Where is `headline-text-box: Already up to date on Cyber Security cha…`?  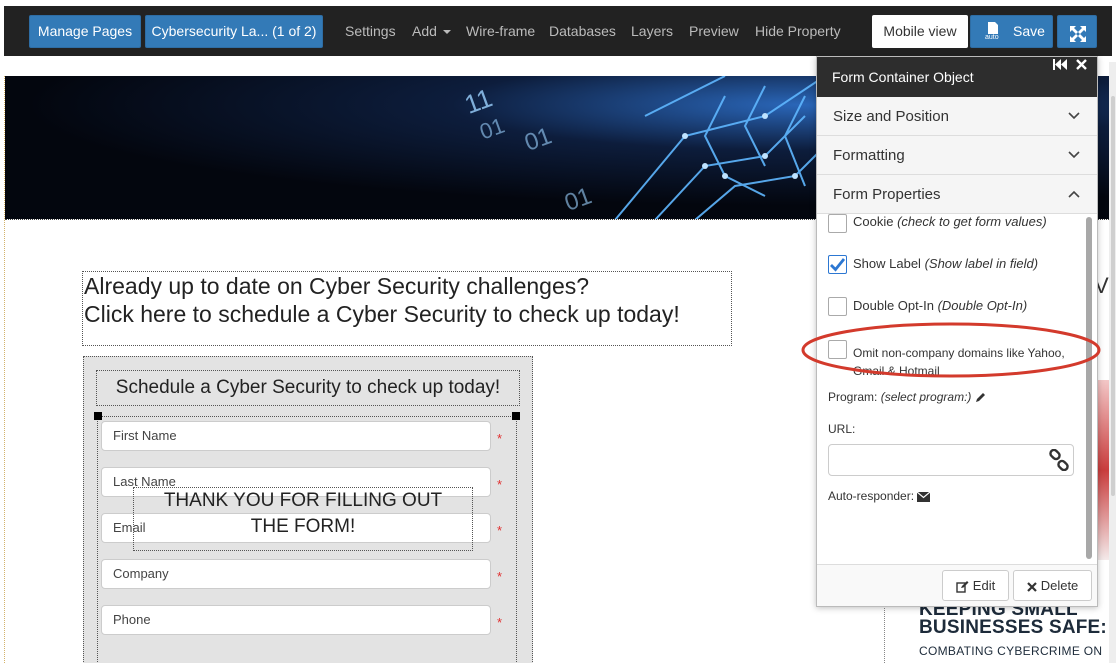 headline-text-box: Already up to date on Cyber Security cha… is located at coordinates (407, 308).